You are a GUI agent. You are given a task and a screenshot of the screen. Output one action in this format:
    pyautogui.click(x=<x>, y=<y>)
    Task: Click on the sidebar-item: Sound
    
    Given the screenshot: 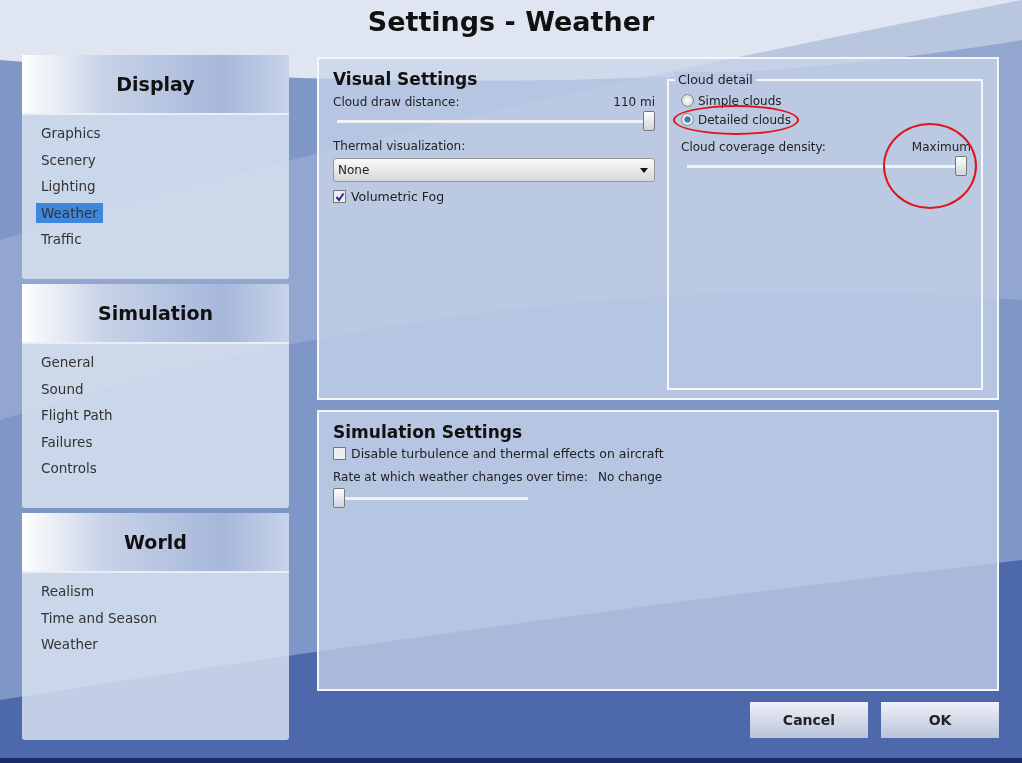 What is the action you would take?
    pyautogui.click(x=62, y=388)
    